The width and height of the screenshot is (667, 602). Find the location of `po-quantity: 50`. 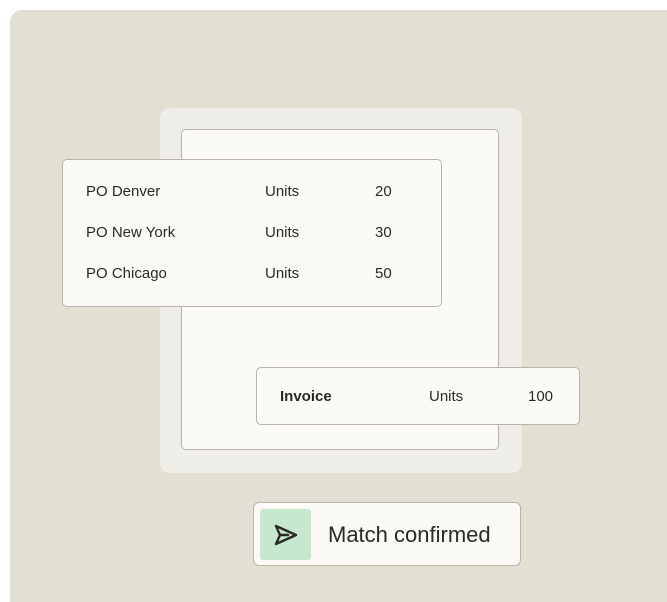

po-quantity: 50 is located at coordinates (383, 273).